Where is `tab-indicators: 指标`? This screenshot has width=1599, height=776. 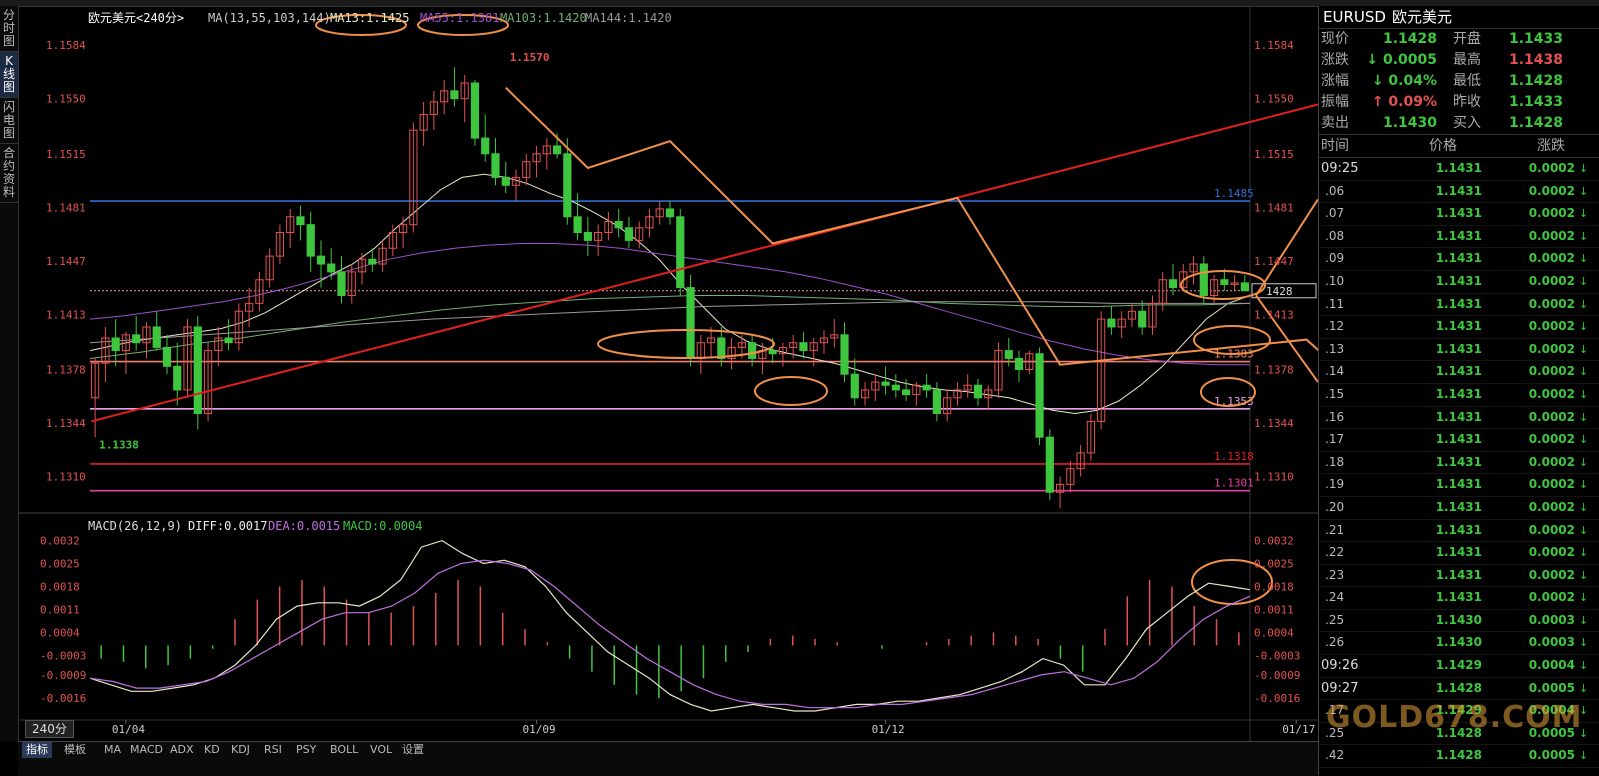 tab-indicators: 指标 is located at coordinates (37, 750).